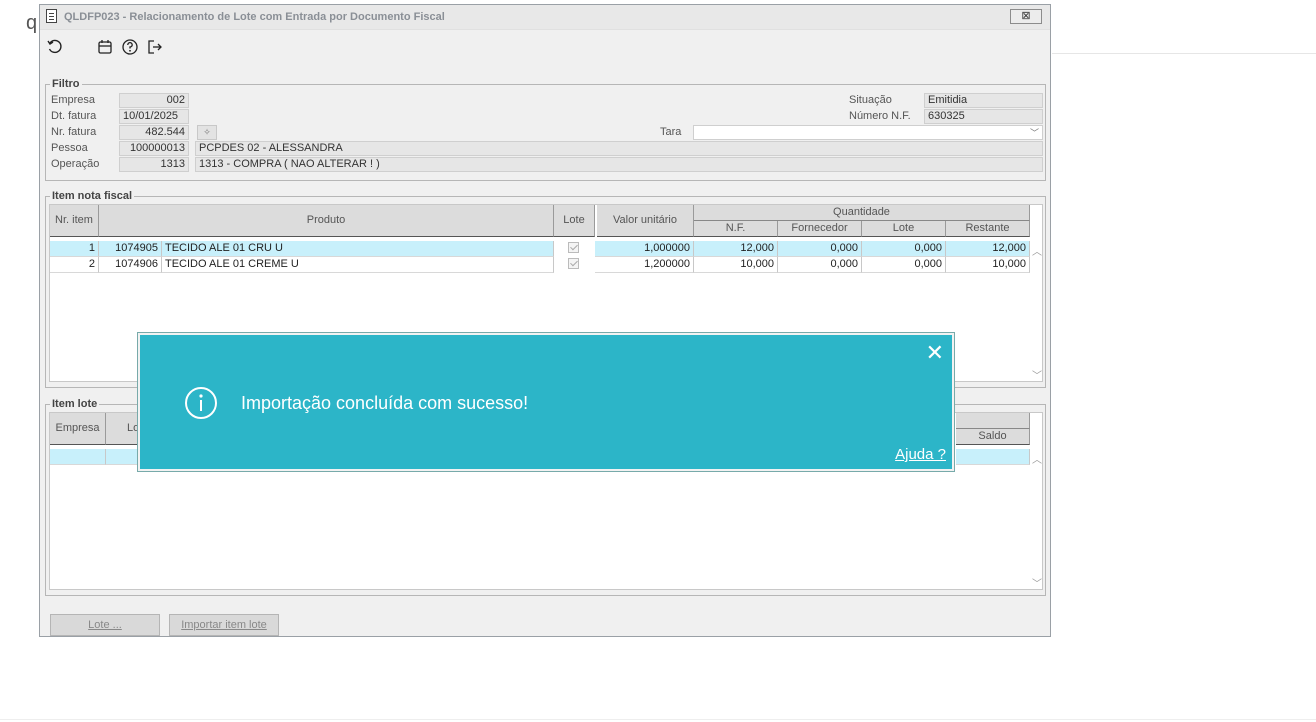  What do you see at coordinates (154, 164) in the screenshot?
I see `operacao-code-field: 1313` at bounding box center [154, 164].